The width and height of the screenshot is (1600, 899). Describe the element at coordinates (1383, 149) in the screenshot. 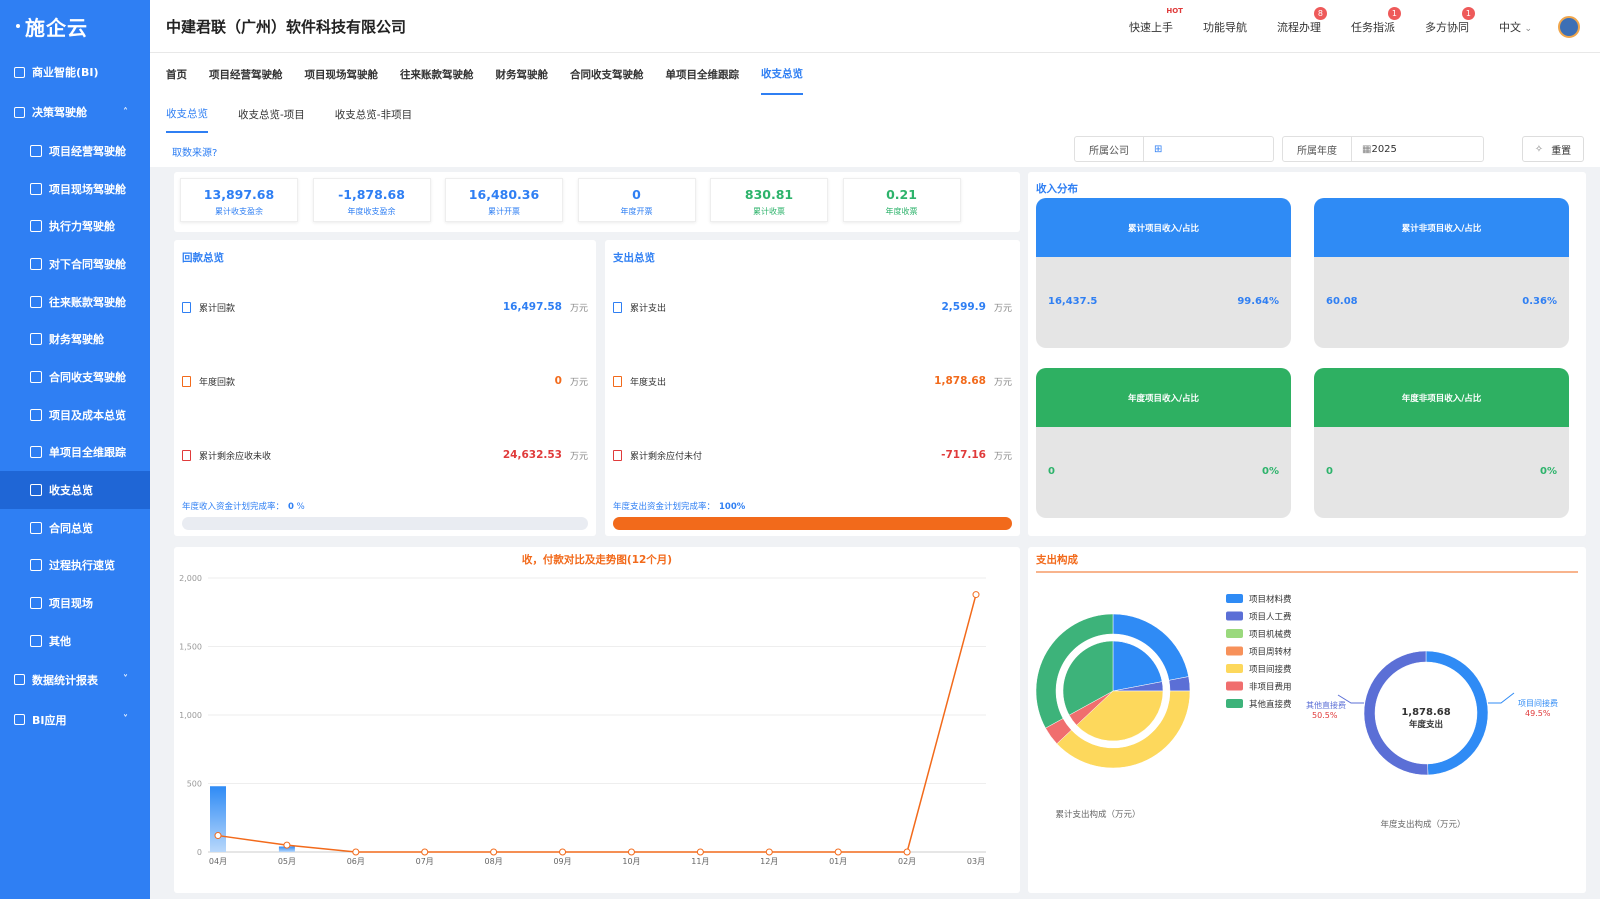

I see `year-filter: 所属年度 ▦2025` at that location.